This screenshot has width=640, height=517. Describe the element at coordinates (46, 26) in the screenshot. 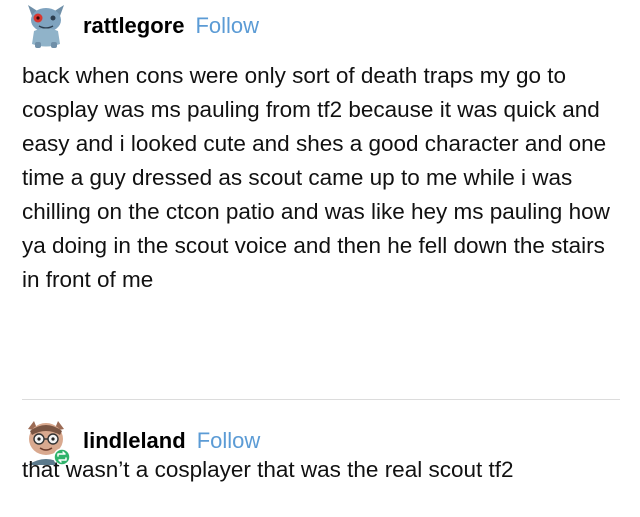

I see `creature-avatar-icon` at that location.